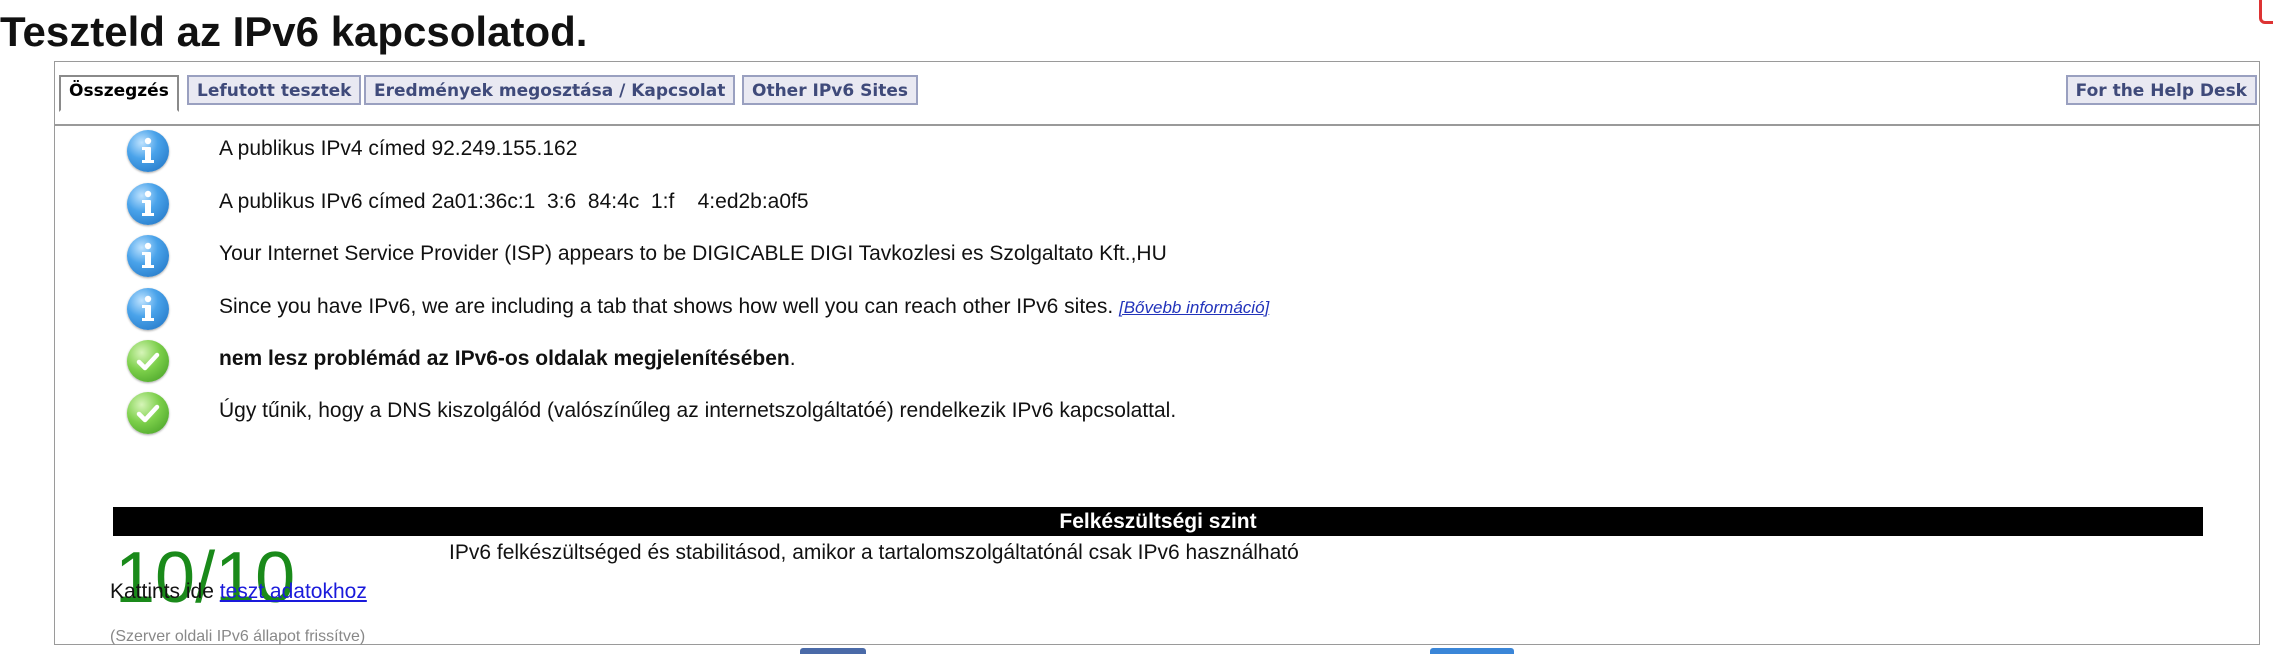 The image size is (2273, 654). Describe the element at coordinates (398, 148) in the screenshot. I see `summary-text: A publikus IPv4 címed 92.249.155.162` at that location.